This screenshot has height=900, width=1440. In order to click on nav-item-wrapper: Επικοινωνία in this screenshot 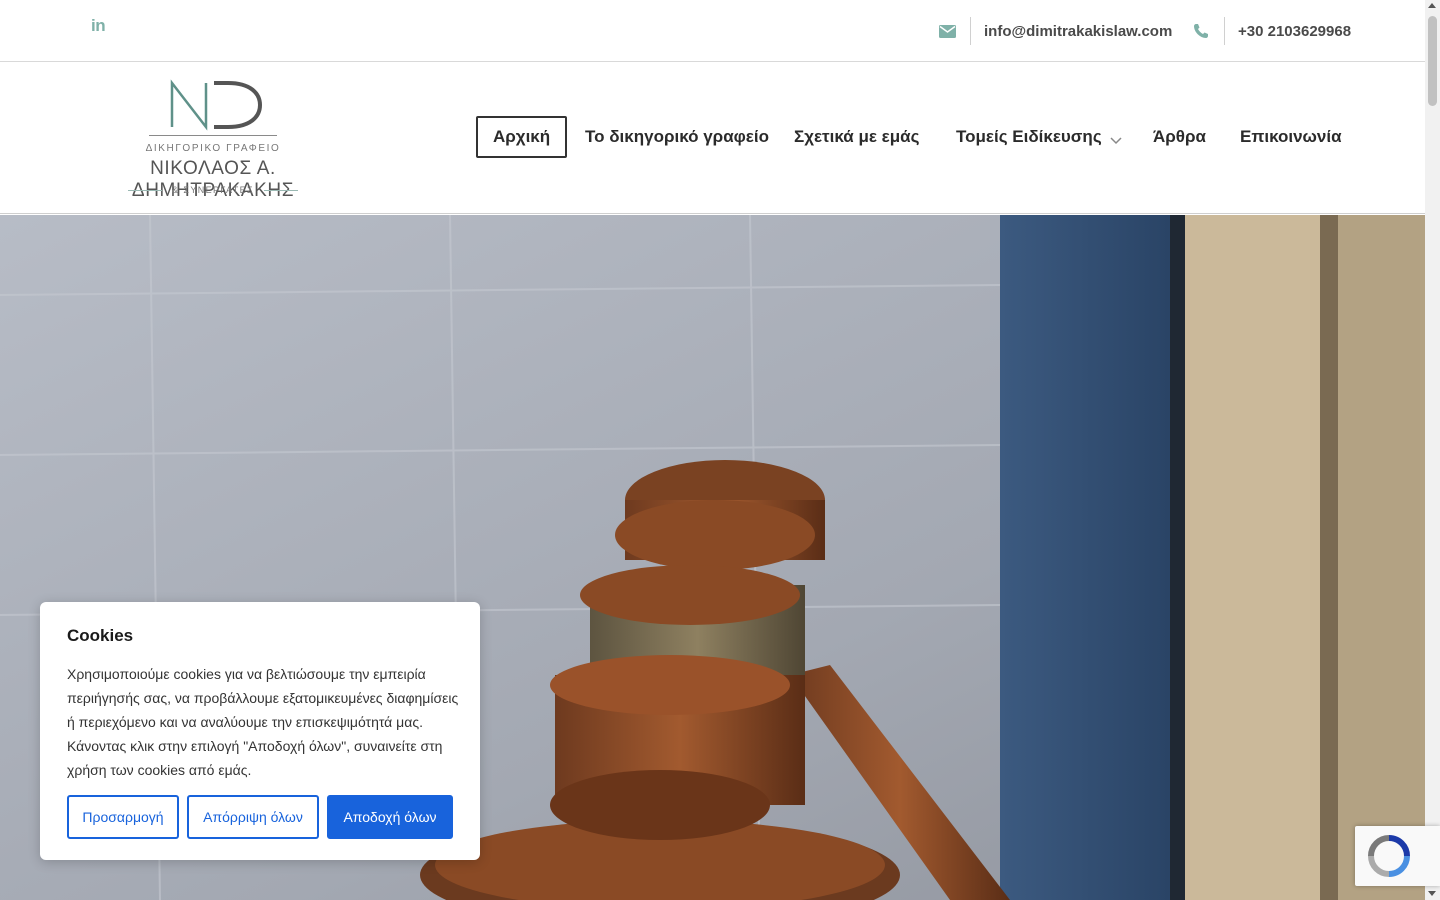, I will do `click(1291, 137)`.